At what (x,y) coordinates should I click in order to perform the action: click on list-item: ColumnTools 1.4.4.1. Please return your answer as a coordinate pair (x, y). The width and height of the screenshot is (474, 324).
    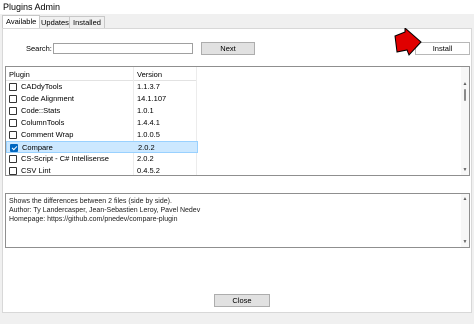
    Looking at the image, I should click on (102, 123).